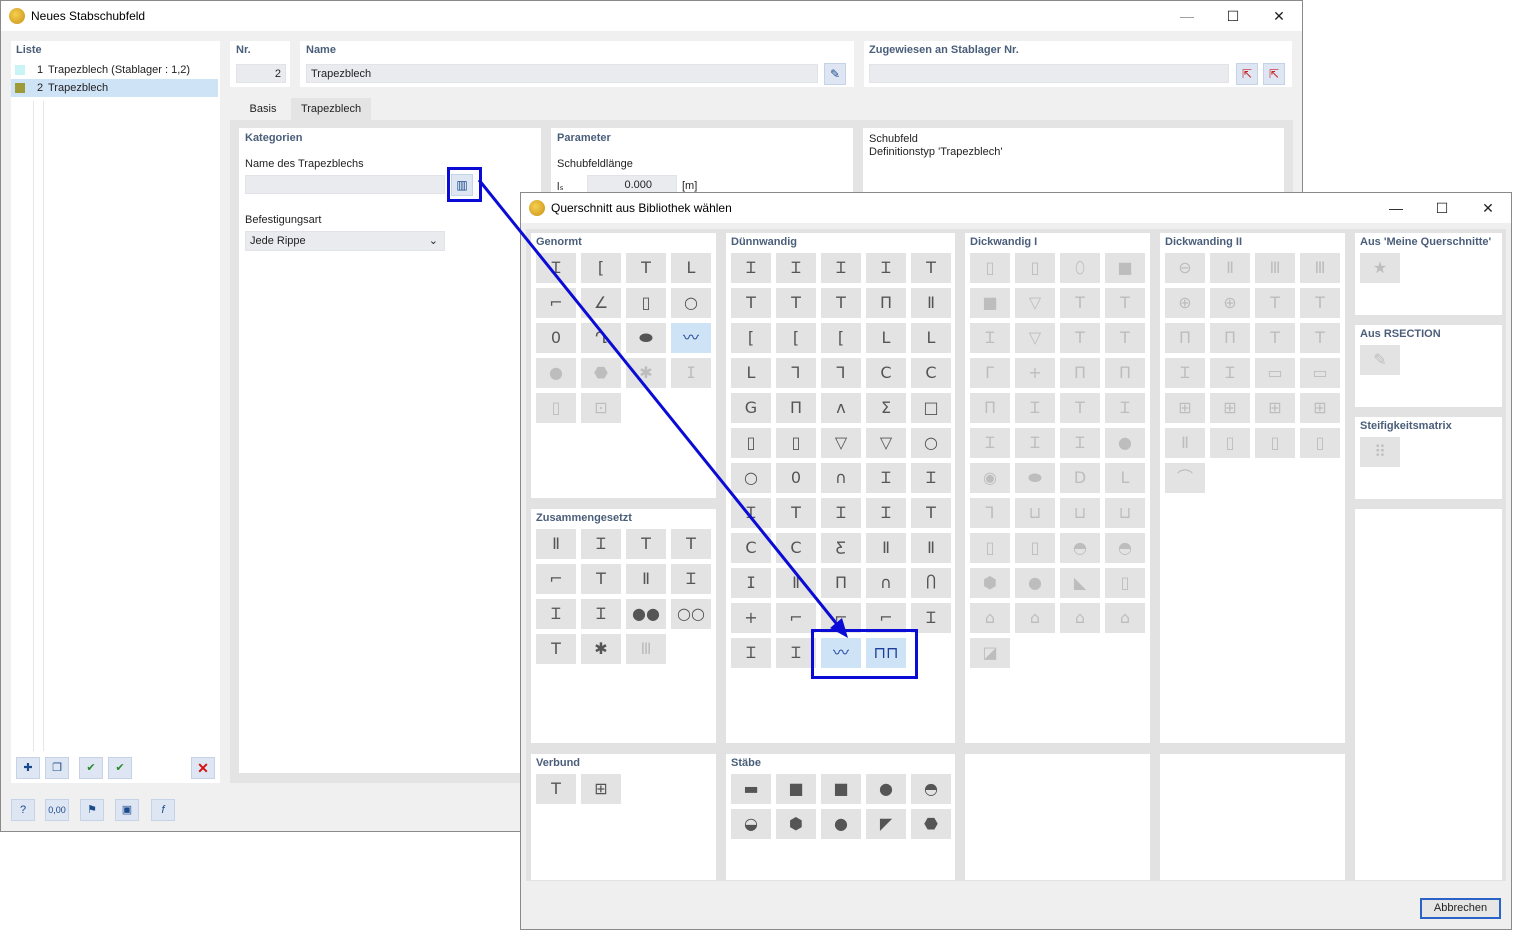 Image resolution: width=1524 pixels, height=944 pixels. Describe the element at coordinates (691, 373) in the screenshot. I see `genormt-section-icon: ⵊ` at that location.